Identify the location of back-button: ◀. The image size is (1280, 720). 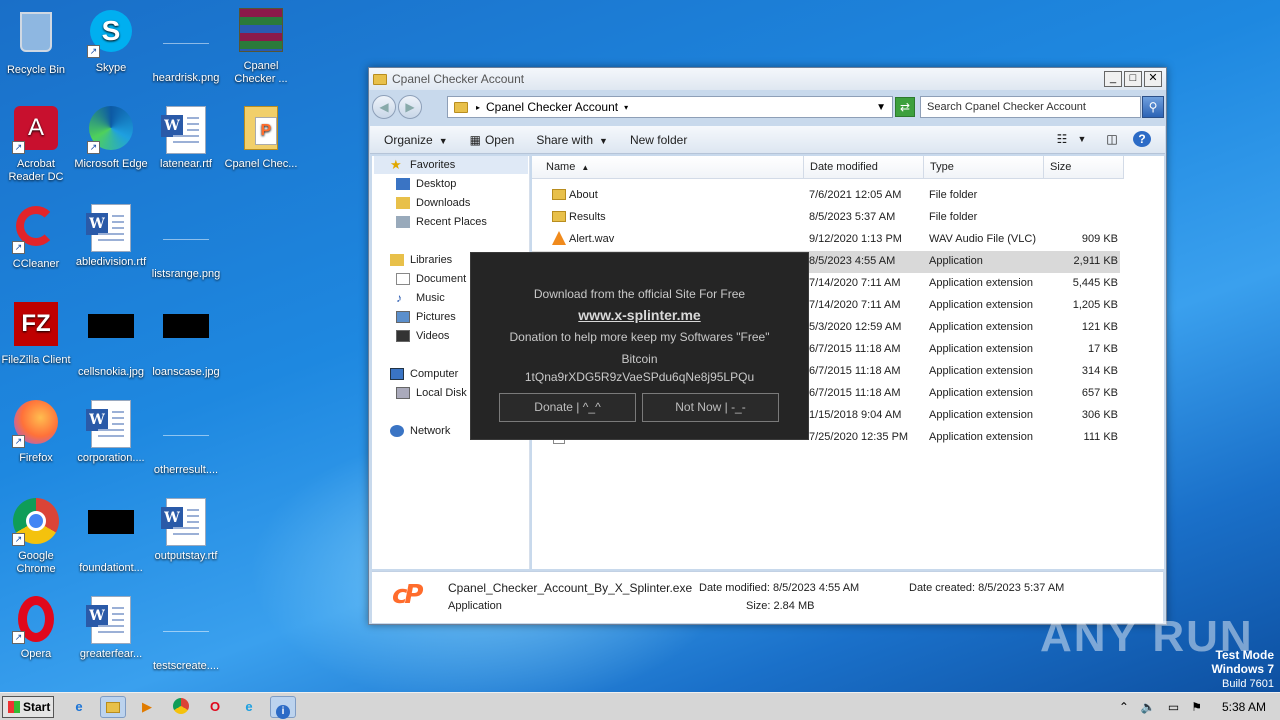
(384, 107).